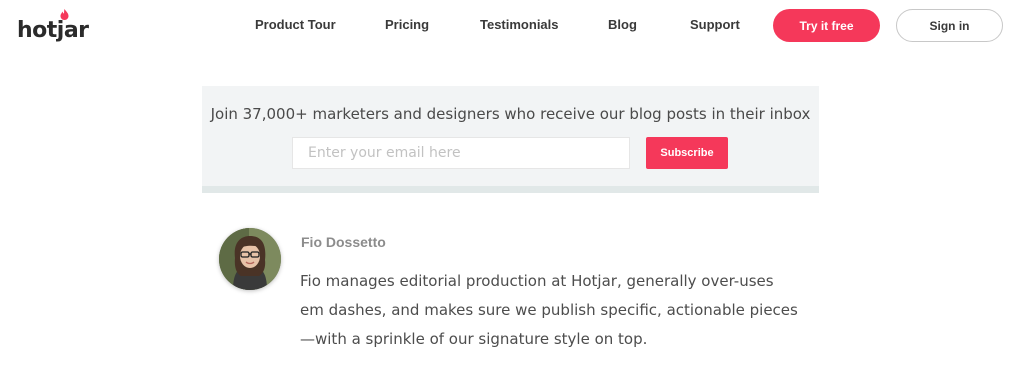  Describe the element at coordinates (519, 25) in the screenshot. I see `nav-testimonials: Testimonials` at that location.